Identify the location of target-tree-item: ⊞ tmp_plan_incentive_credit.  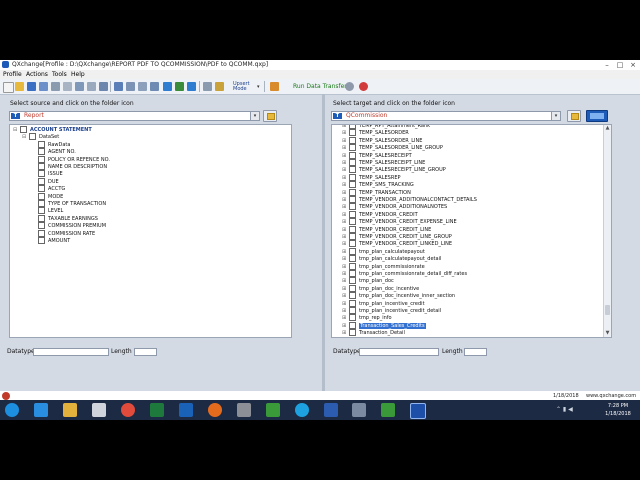
(383, 303).